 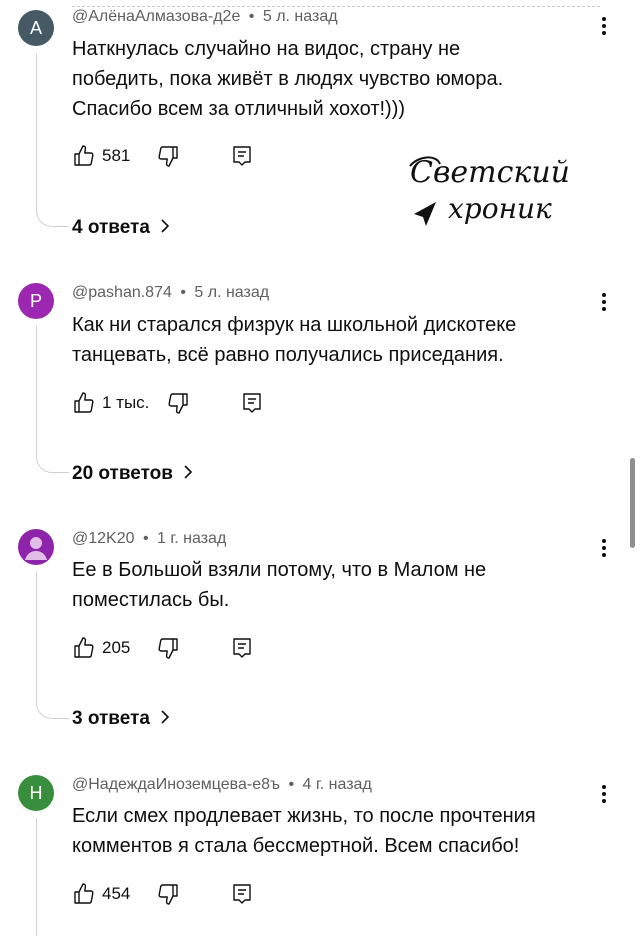 What do you see at coordinates (191, 538) in the screenshot?
I see `comment-time: 1 г. назад` at bounding box center [191, 538].